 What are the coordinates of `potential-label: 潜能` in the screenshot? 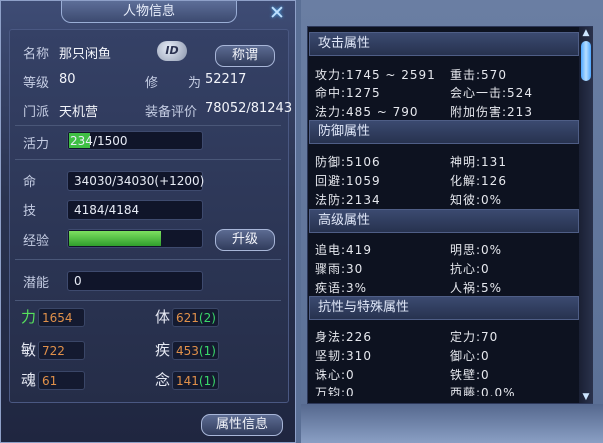 It's located at (36, 283).